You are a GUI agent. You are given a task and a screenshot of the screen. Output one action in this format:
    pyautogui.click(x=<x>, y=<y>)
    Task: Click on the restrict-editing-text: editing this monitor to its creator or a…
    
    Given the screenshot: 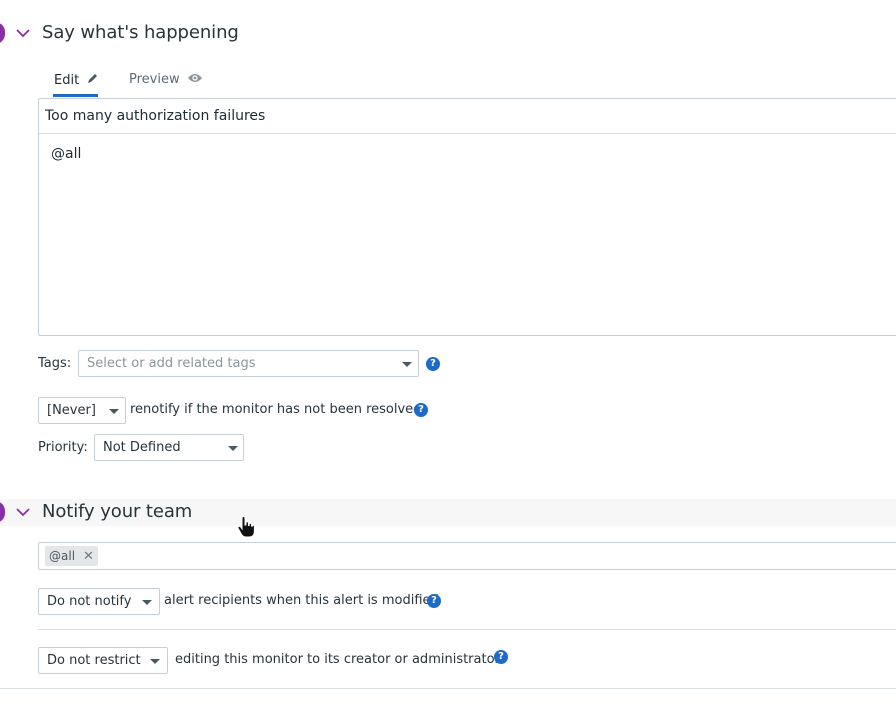 What is the action you would take?
    pyautogui.click(x=341, y=659)
    